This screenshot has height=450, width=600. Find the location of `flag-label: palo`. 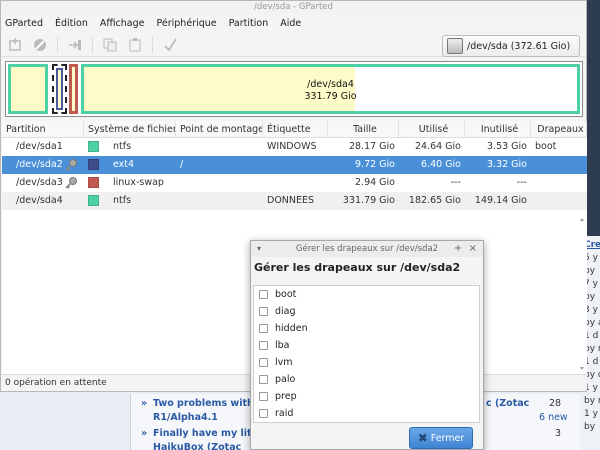

flag-label: palo is located at coordinates (285, 379).